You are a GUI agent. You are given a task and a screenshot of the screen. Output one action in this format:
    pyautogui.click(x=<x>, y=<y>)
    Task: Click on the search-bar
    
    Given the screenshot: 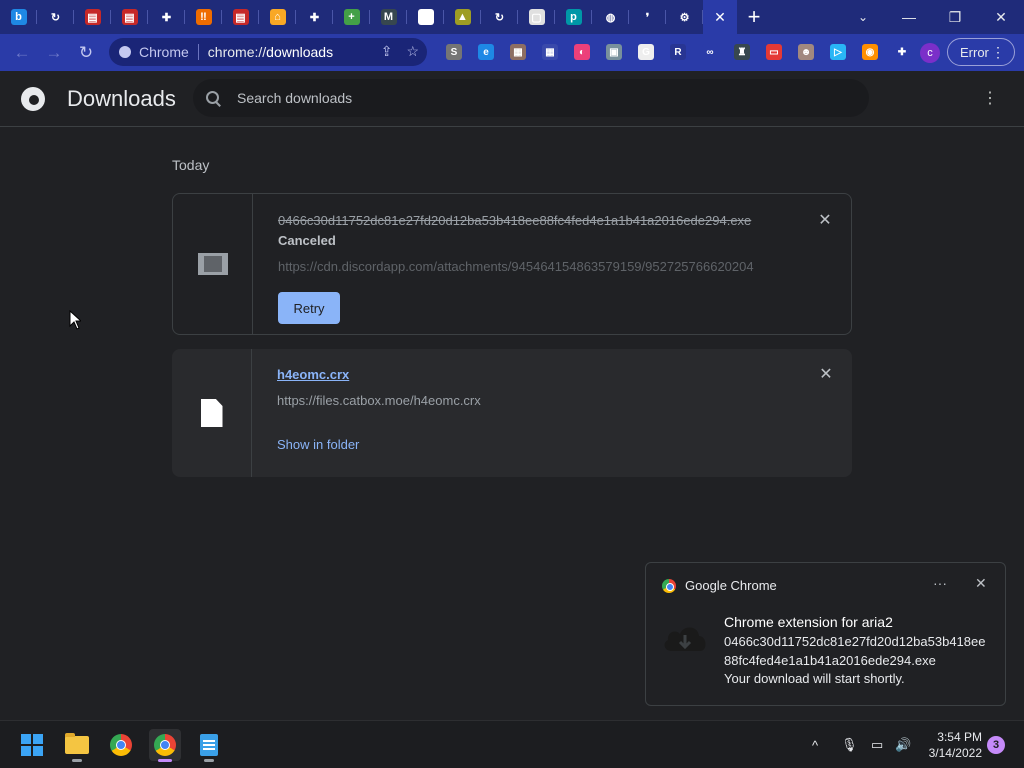 What is the action you would take?
    pyautogui.click(x=531, y=98)
    